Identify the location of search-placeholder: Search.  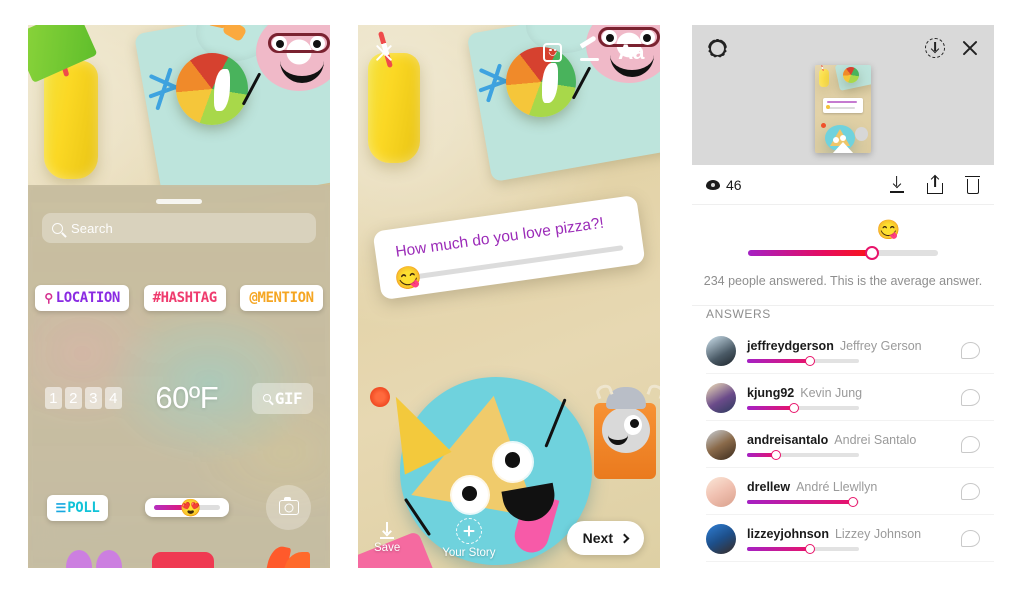
(92, 228).